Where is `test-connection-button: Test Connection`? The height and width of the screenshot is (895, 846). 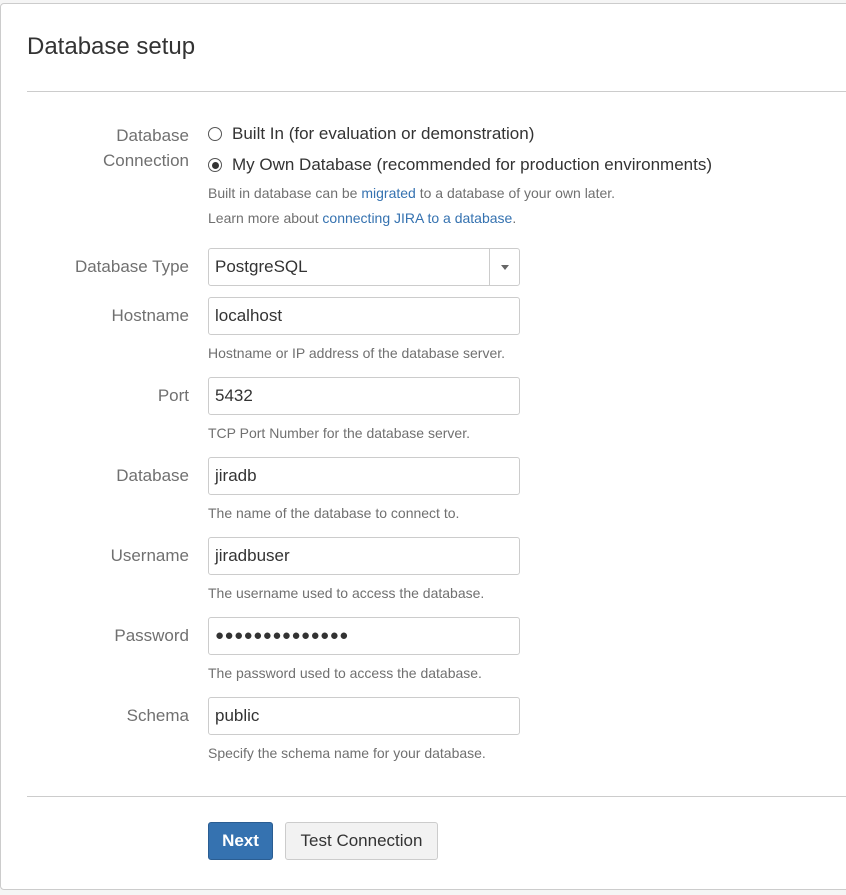 test-connection-button: Test Connection is located at coordinates (361, 841).